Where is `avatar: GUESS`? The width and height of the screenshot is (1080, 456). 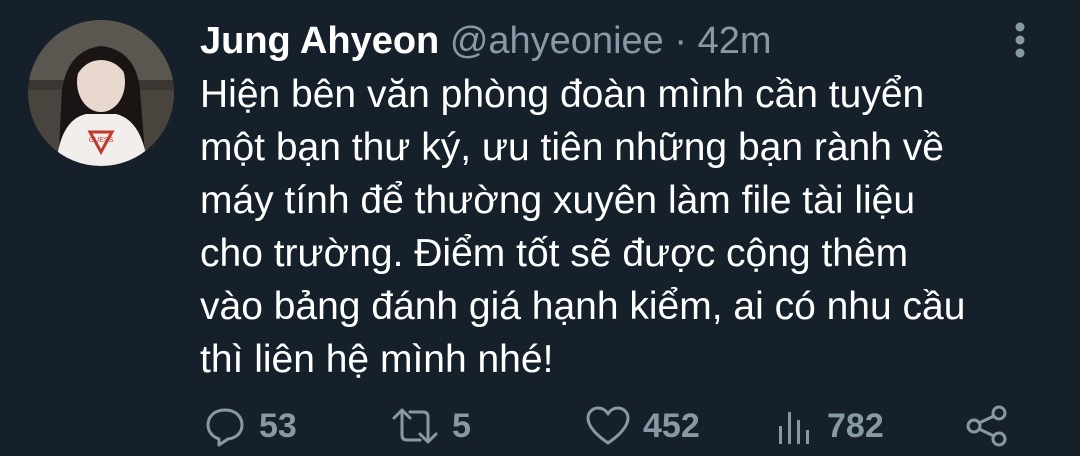 avatar: GUESS is located at coordinates (101, 93).